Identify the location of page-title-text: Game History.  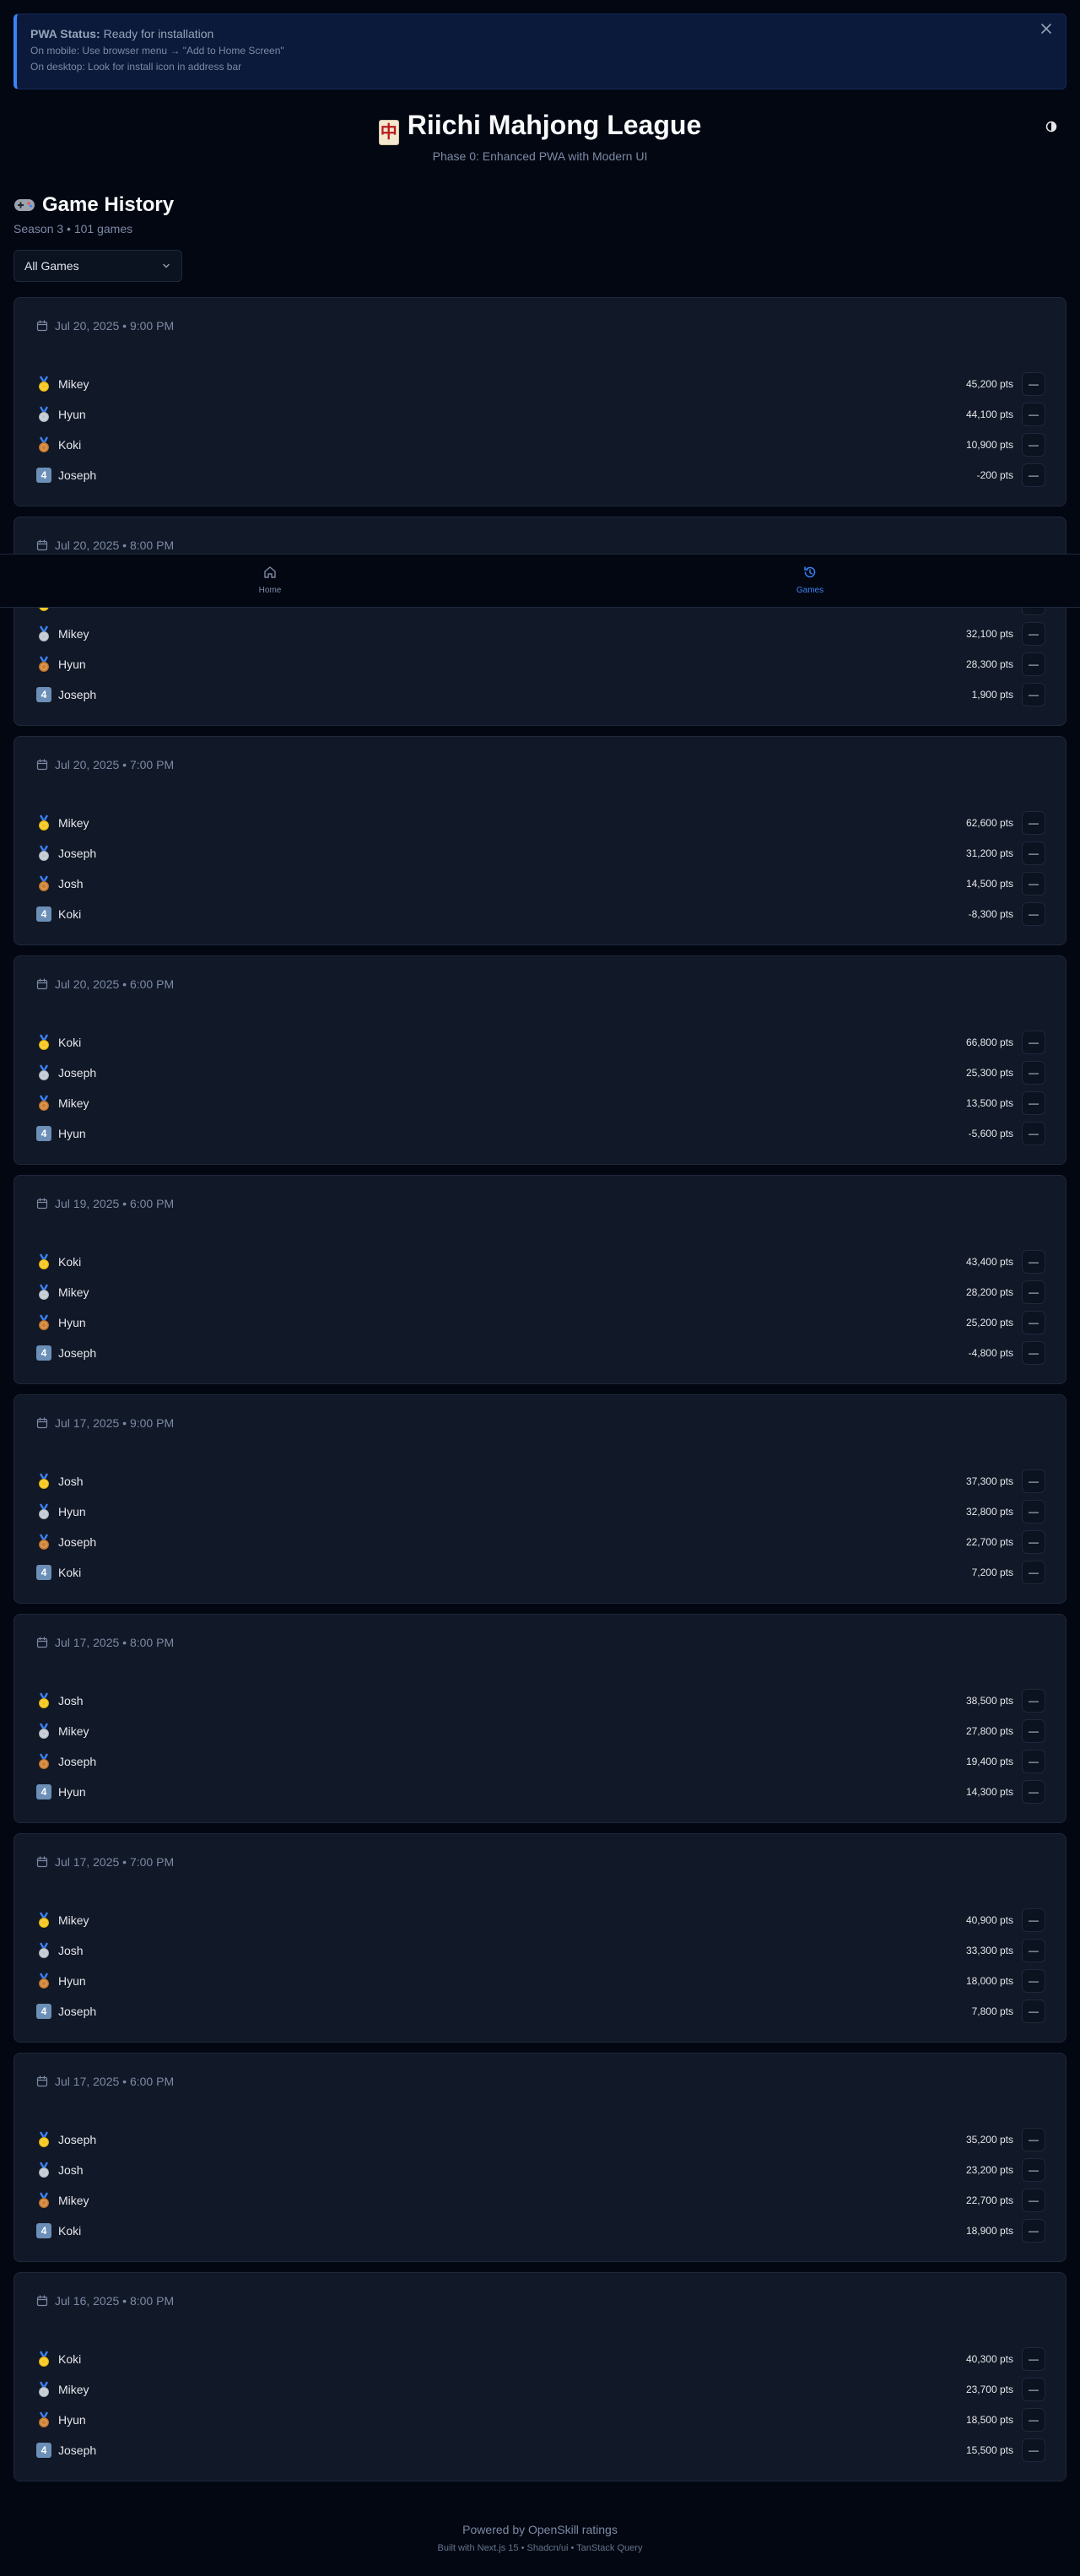
(108, 204).